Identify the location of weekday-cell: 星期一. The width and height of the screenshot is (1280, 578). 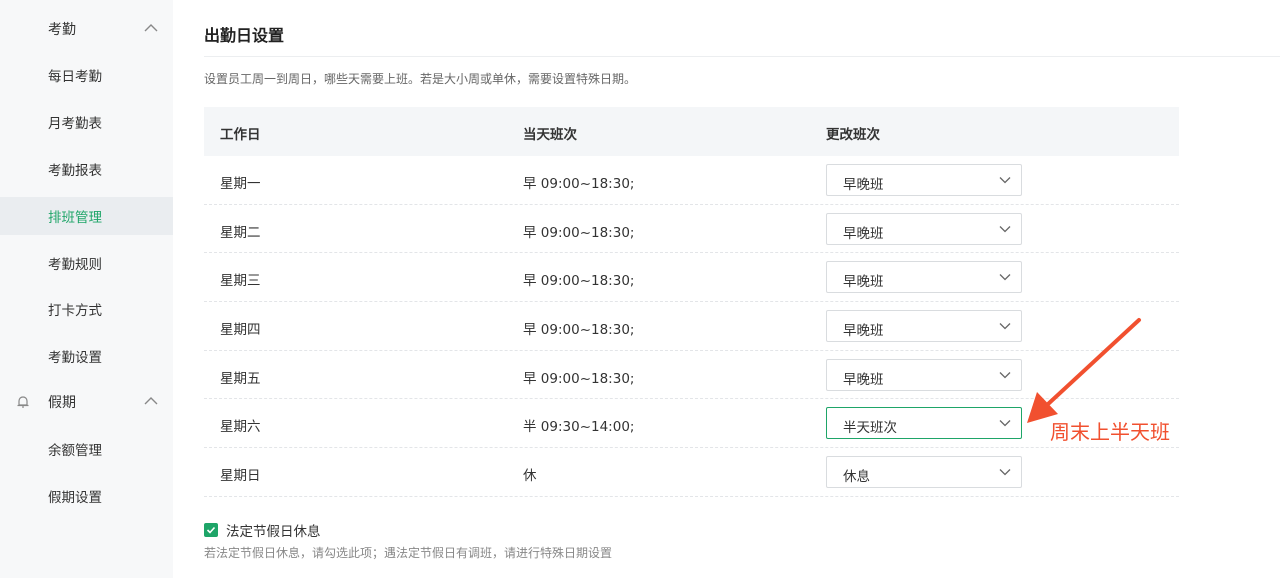
(240, 184).